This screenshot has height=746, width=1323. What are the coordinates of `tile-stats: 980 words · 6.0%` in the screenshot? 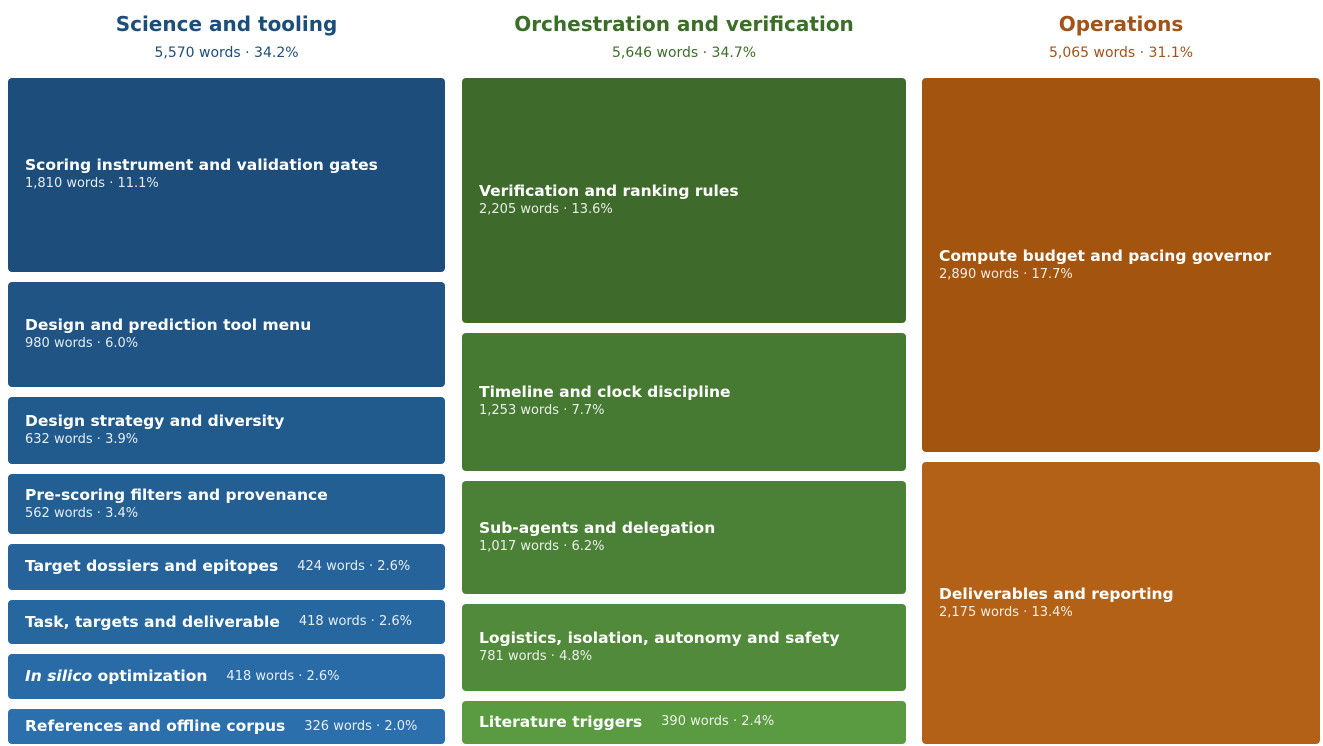 It's located at (82, 343).